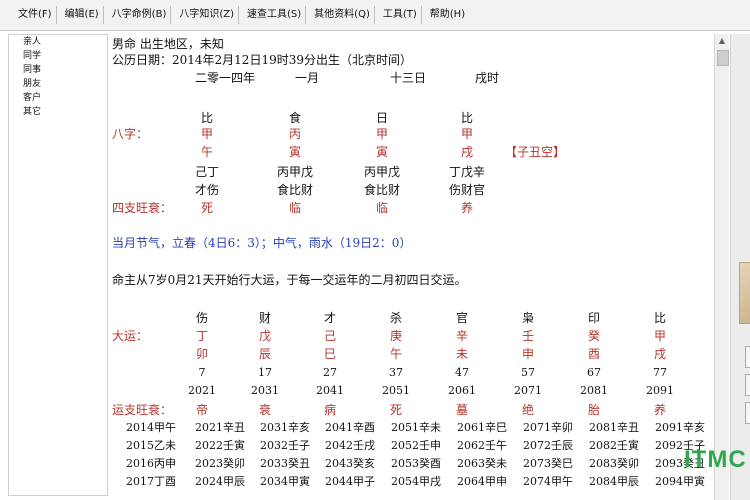 This screenshot has height=500, width=750. Describe the element at coordinates (535, 152) in the screenshot. I see `kong-wang: 【子丑空】` at that location.